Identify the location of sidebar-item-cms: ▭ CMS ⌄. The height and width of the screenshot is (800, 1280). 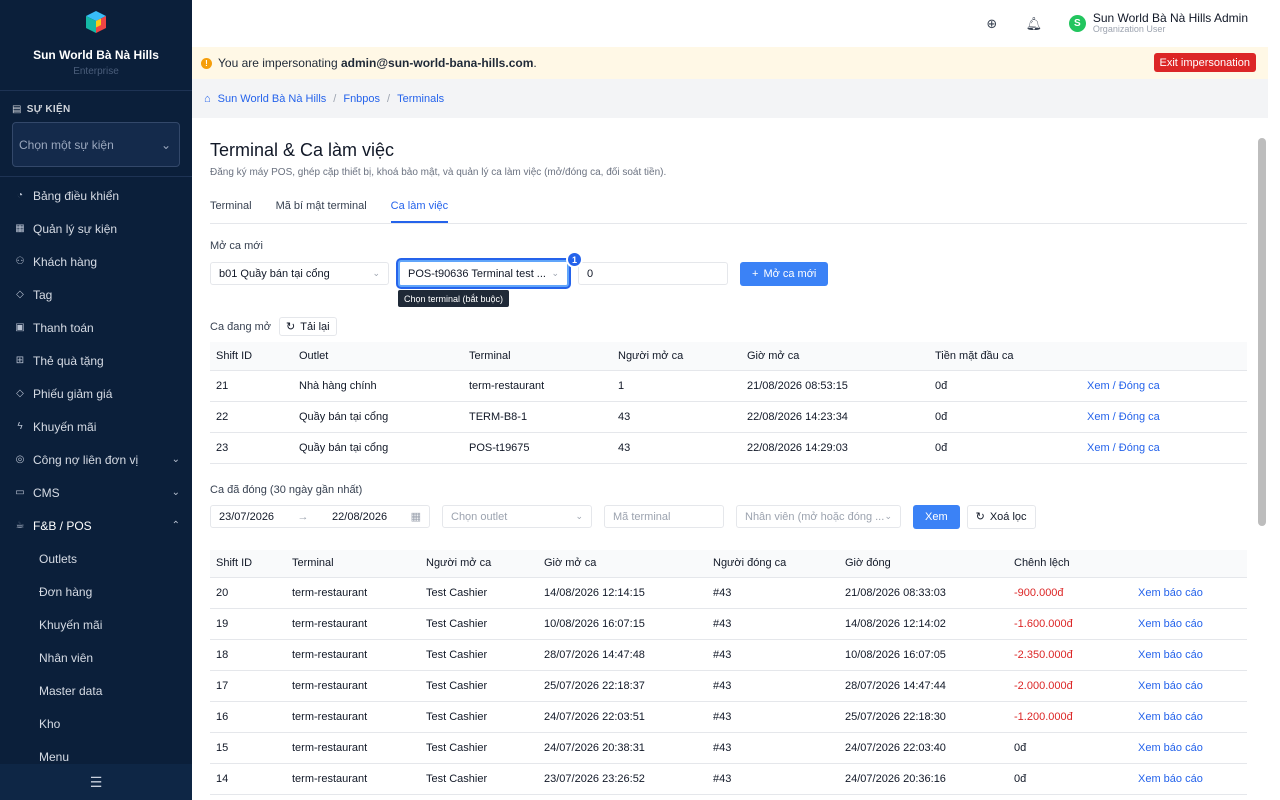
(96, 492).